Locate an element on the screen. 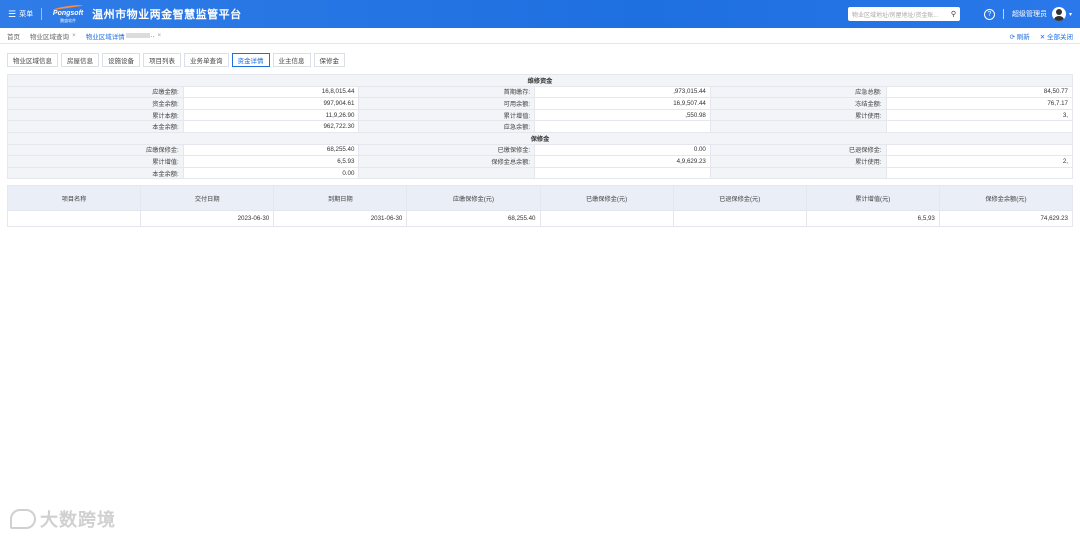  hamburger-icon: ☰ is located at coordinates (12, 13).